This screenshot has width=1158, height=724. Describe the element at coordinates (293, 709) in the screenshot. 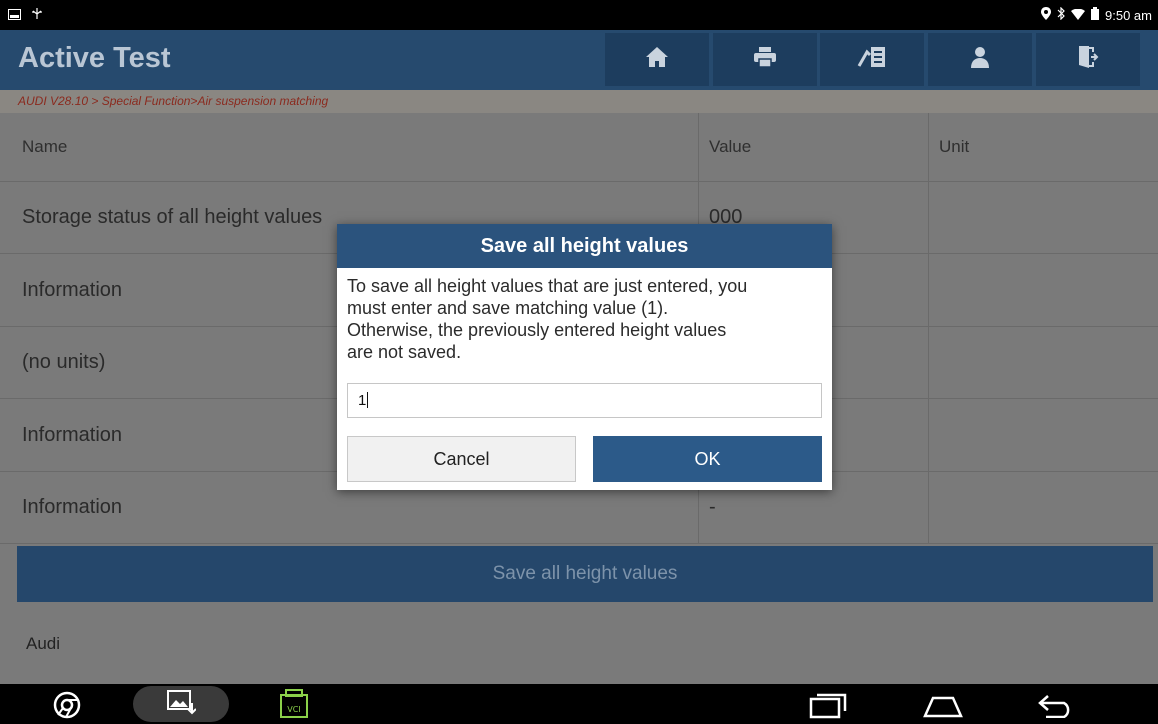

I see `svg-text: VCI` at that location.